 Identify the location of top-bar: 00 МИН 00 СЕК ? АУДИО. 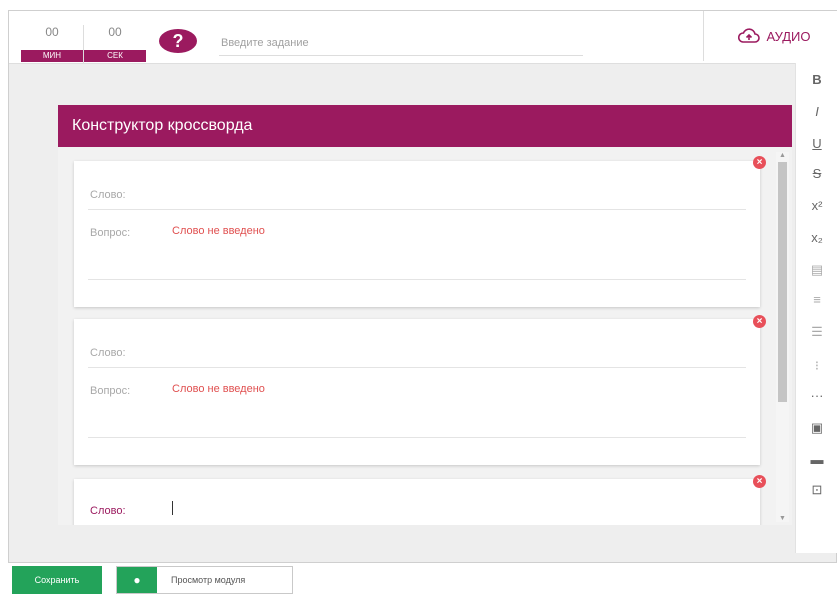
(423, 37).